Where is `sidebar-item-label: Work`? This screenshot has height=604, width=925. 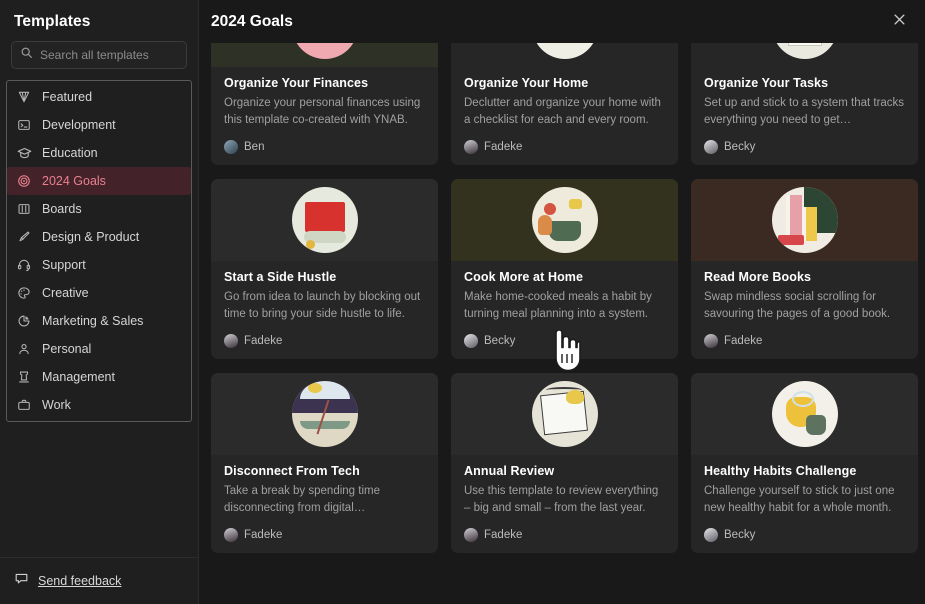
sidebar-item-label: Work is located at coordinates (56, 405).